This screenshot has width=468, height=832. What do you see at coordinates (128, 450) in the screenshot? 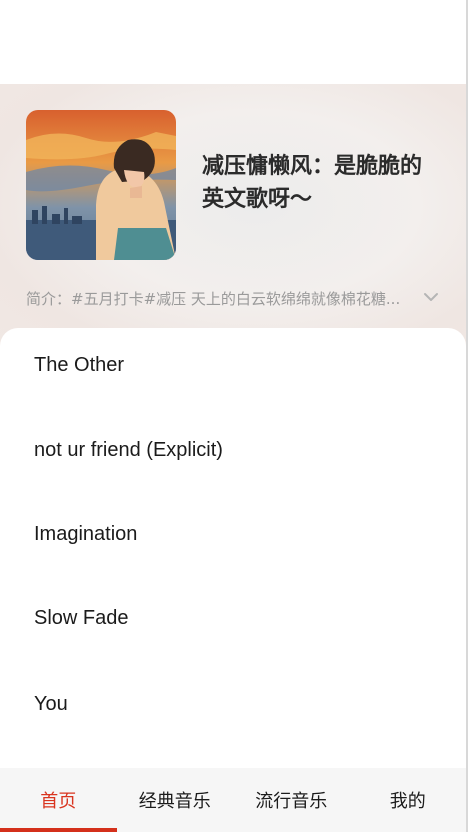
I see `list-item: not ur friend (Explicit)` at bounding box center [128, 450].